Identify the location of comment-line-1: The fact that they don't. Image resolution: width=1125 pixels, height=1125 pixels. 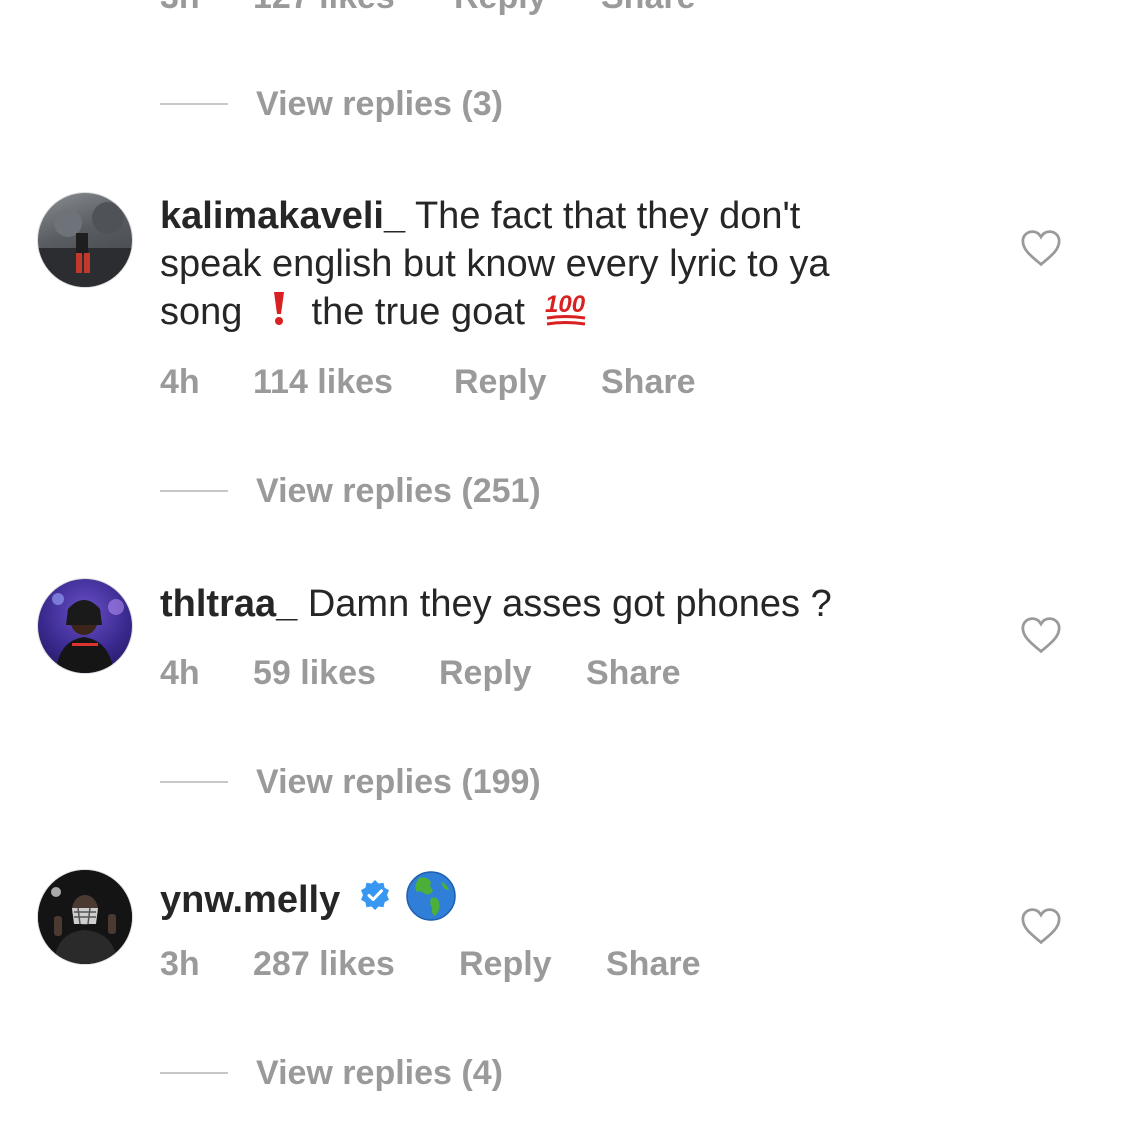
(607, 216).